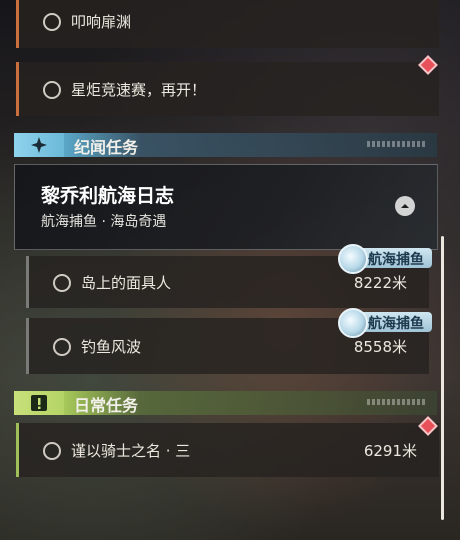 Image resolution: width=460 pixels, height=540 pixels. Describe the element at coordinates (126, 283) in the screenshot. I see `quest-label: 岛上的面具人` at that location.